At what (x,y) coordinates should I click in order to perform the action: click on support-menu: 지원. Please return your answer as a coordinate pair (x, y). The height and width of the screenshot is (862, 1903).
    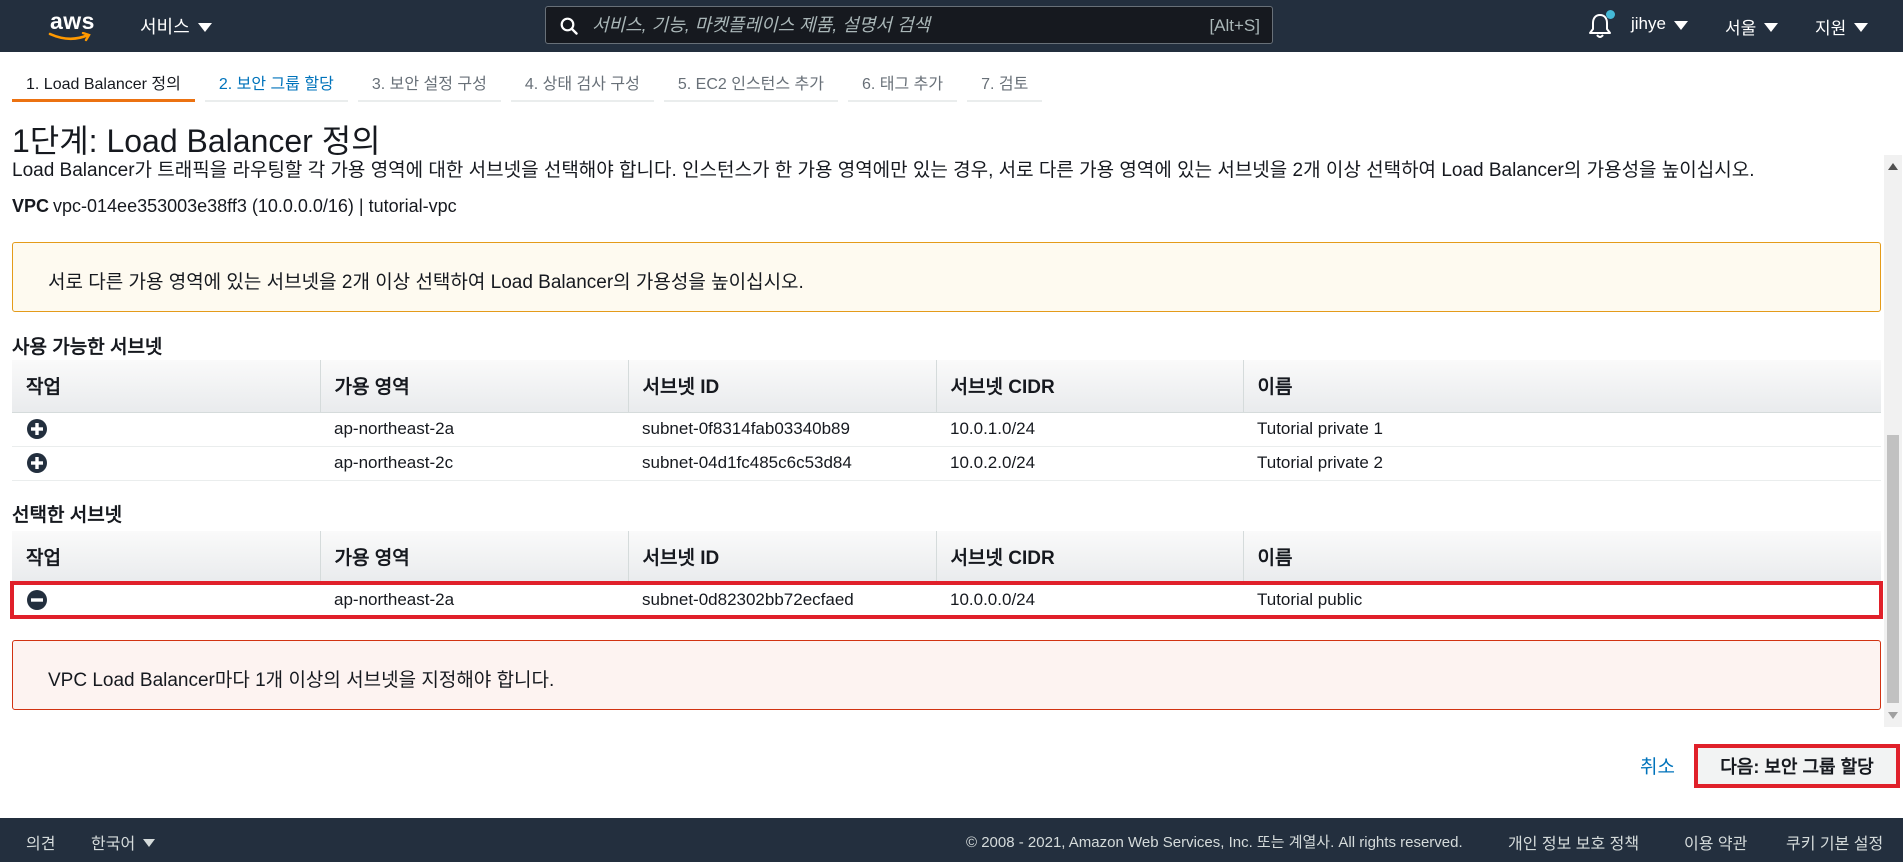
    Looking at the image, I should click on (1842, 26).